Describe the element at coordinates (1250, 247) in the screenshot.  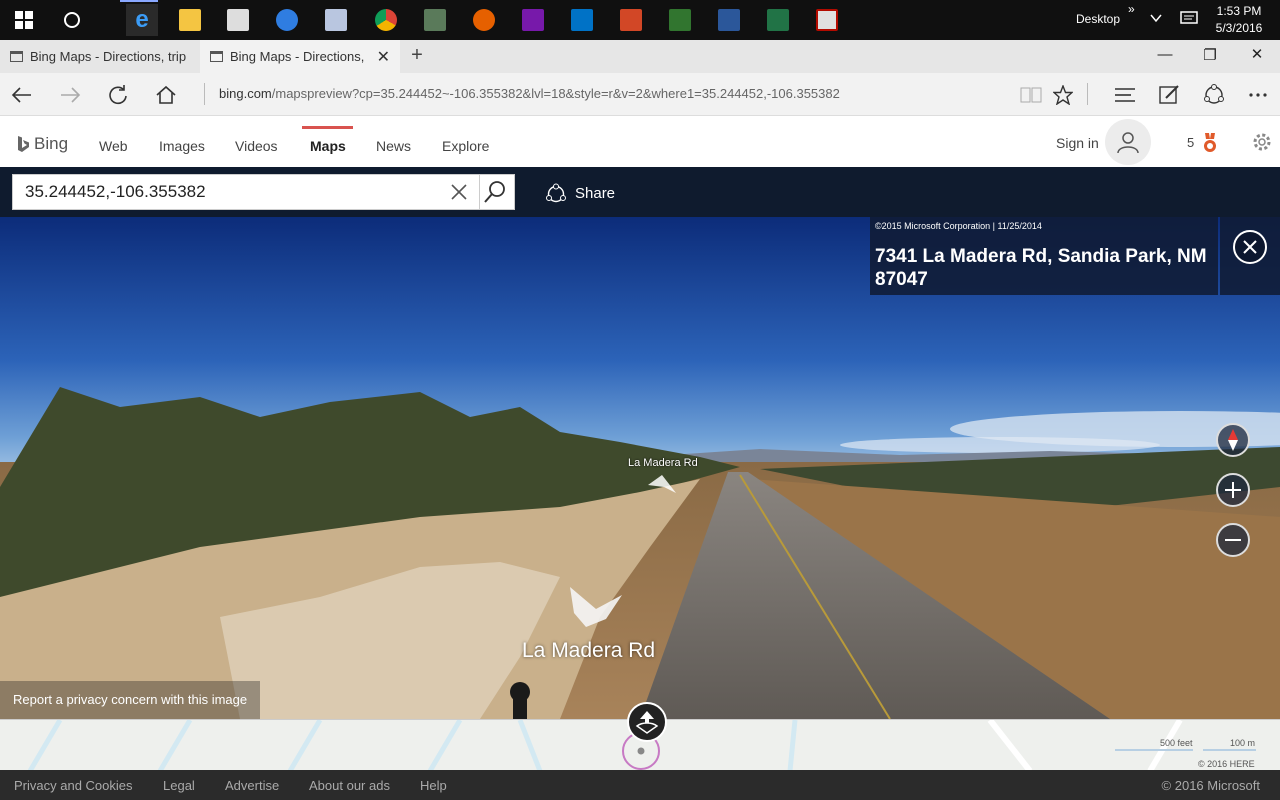
I see `close-streetside-button` at that location.